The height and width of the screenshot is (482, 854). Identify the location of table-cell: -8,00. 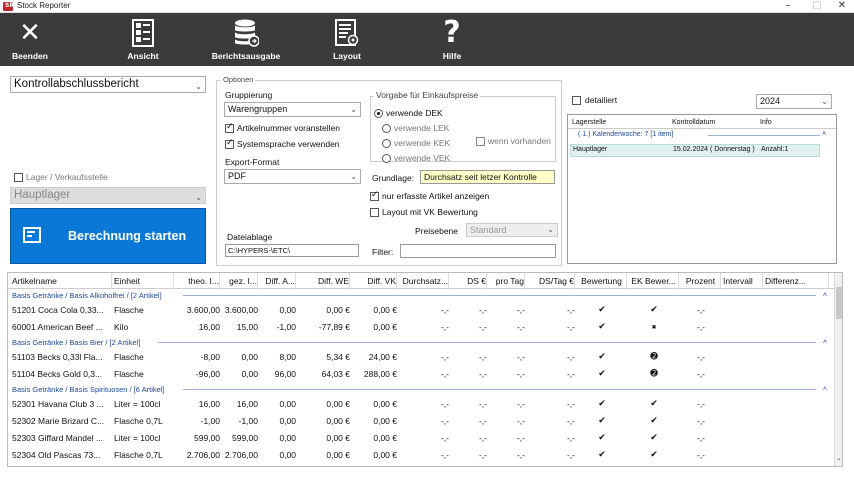
(210, 357).